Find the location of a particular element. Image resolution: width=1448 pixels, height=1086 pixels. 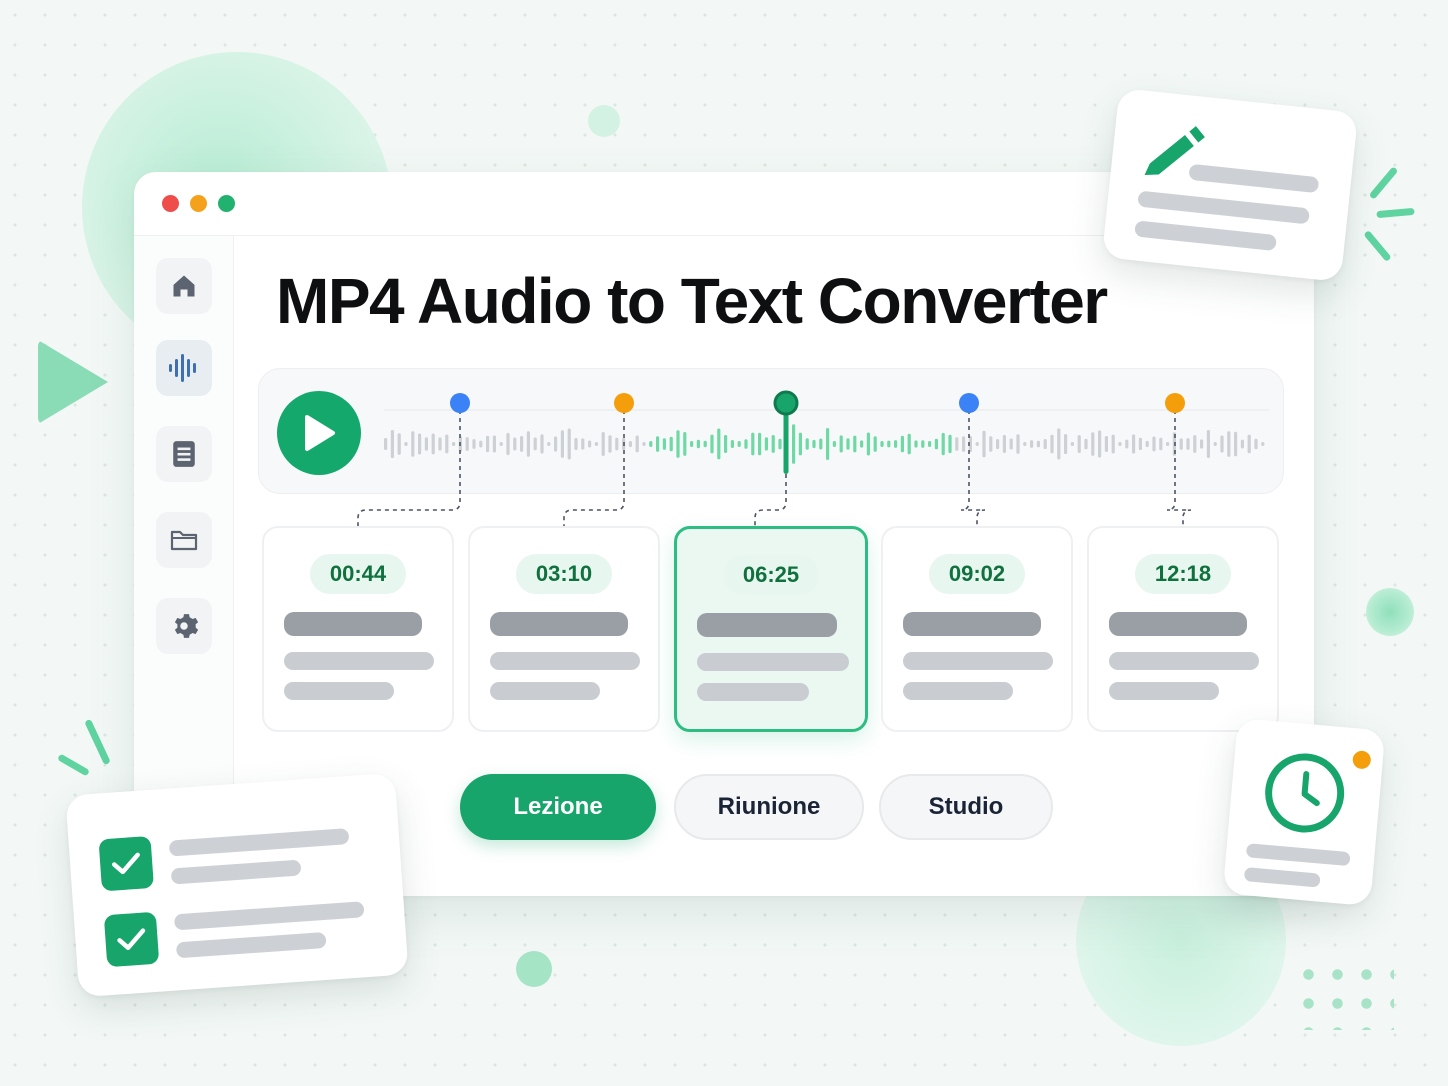

clock-icon is located at coordinates (1305, 793).